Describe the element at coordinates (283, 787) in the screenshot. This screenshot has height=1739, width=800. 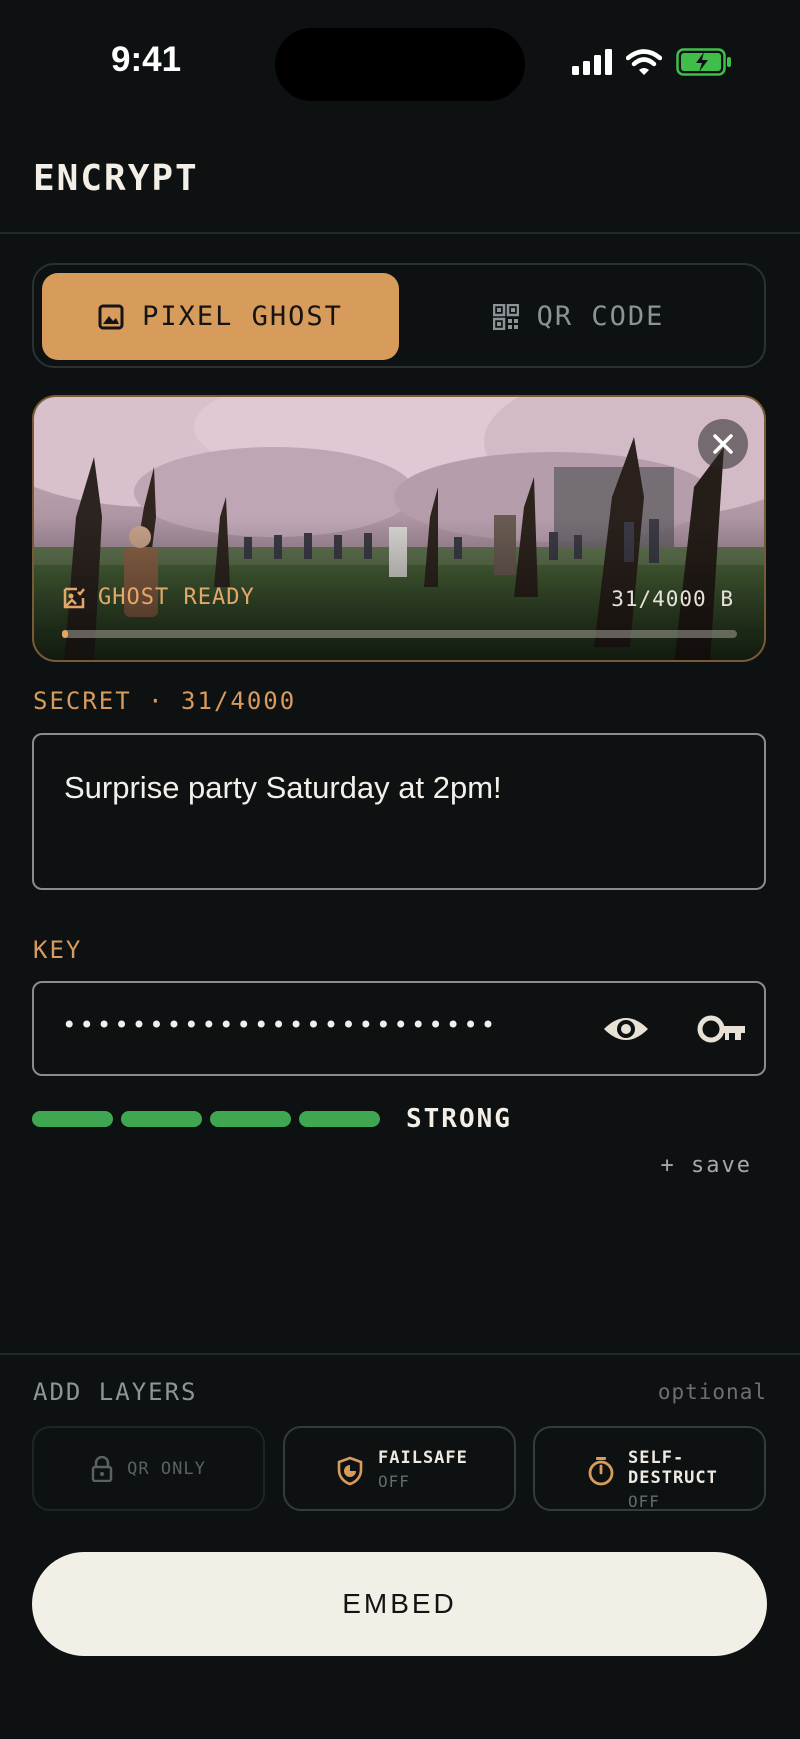
I see `secret-text: Surprise party Saturday at 2pm!` at that location.